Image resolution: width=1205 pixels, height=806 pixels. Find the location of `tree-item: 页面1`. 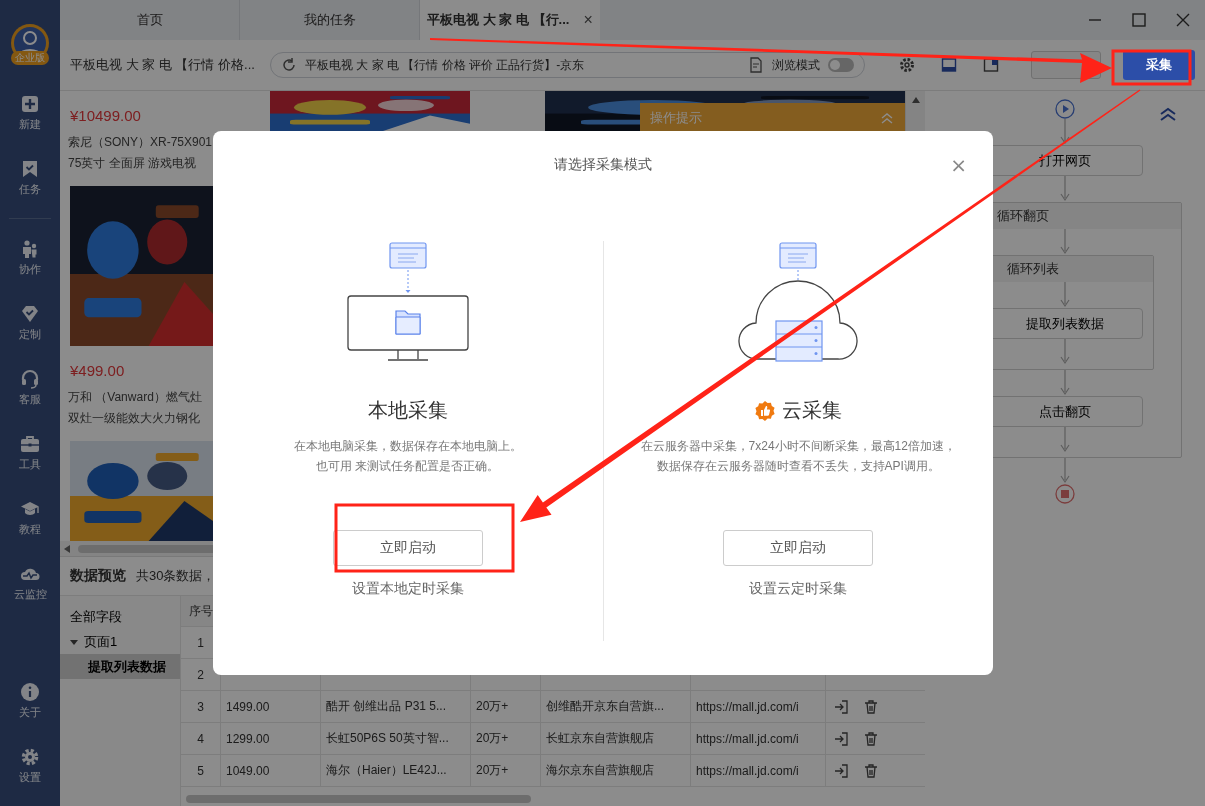

tree-item: 页面1 is located at coordinates (120, 641).